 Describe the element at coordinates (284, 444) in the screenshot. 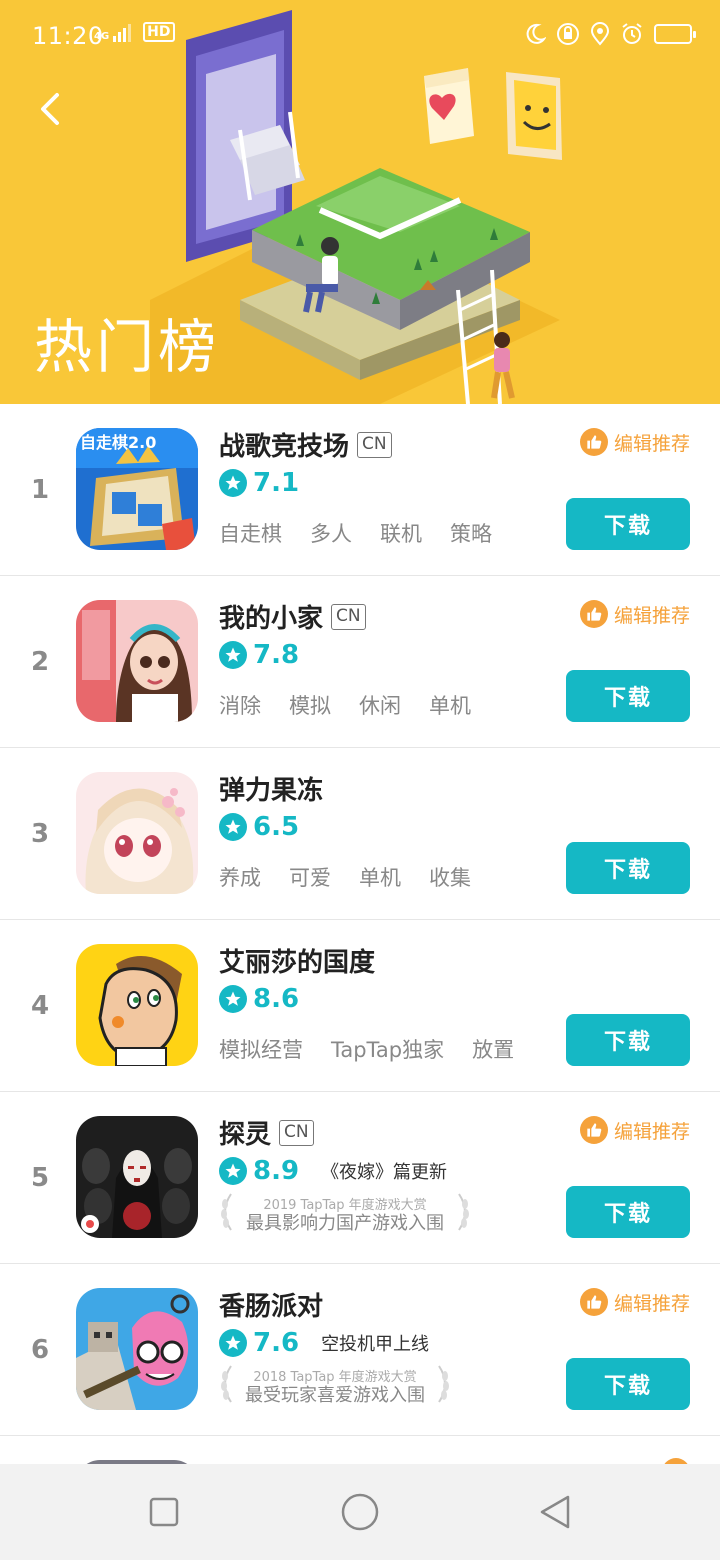

I see `app-name: 战歌竞技场` at that location.